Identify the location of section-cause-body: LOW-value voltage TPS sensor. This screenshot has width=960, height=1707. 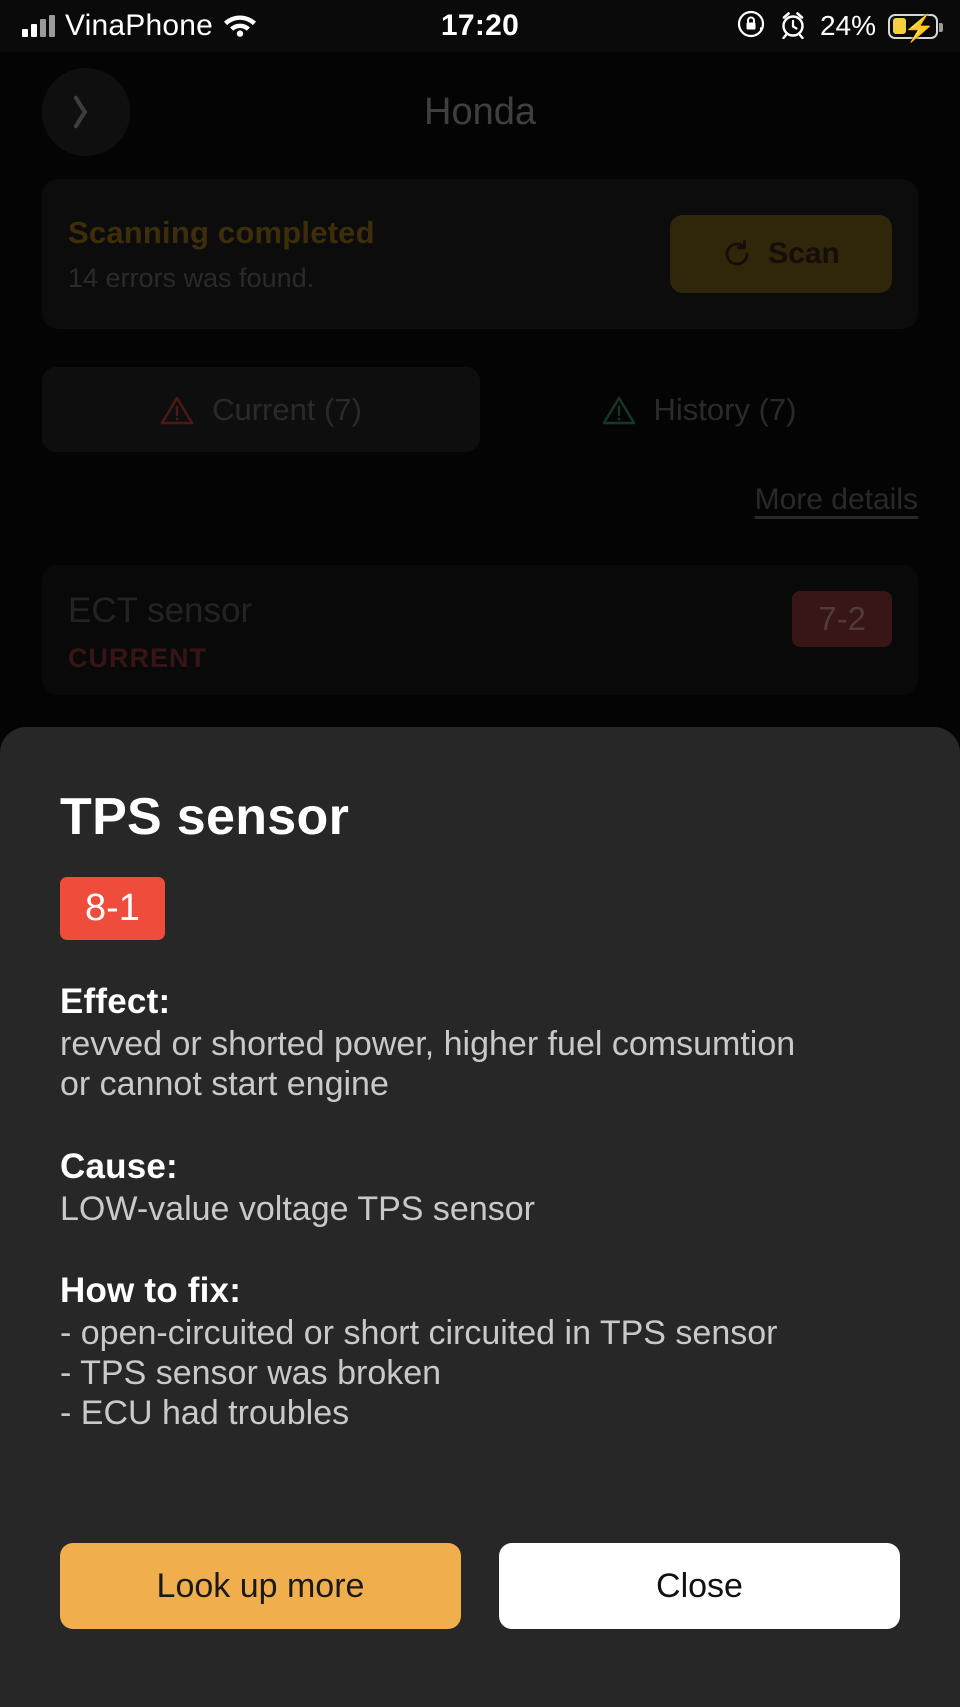
(480, 1210).